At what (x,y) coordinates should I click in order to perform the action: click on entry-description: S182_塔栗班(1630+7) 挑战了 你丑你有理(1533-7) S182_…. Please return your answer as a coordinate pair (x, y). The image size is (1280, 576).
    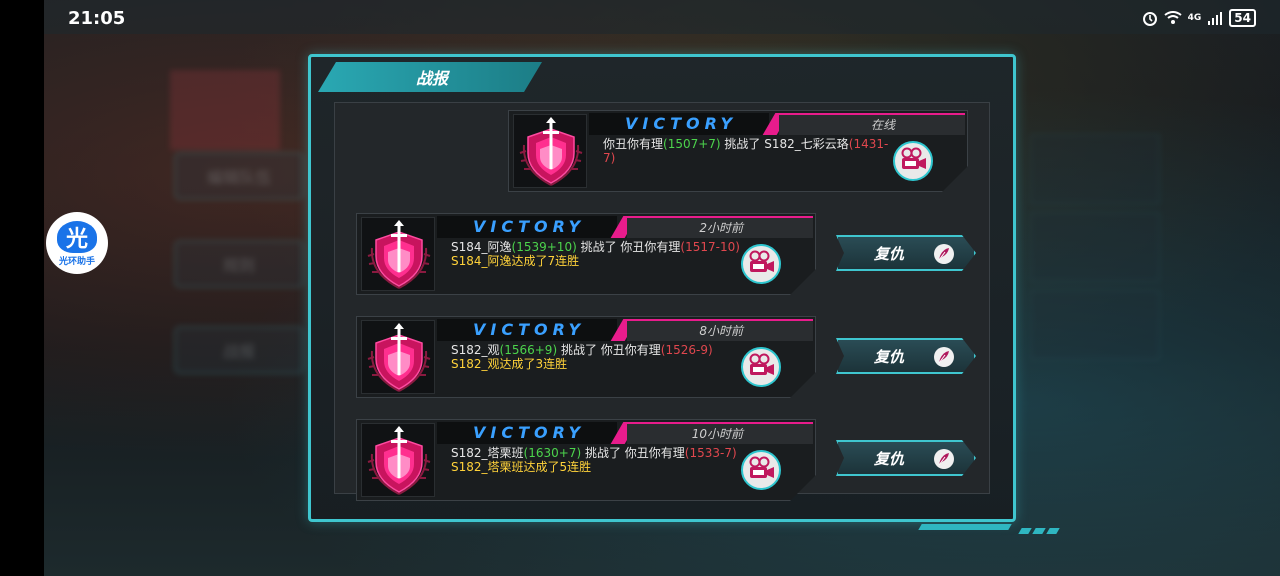
    Looking at the image, I should click on (597, 460).